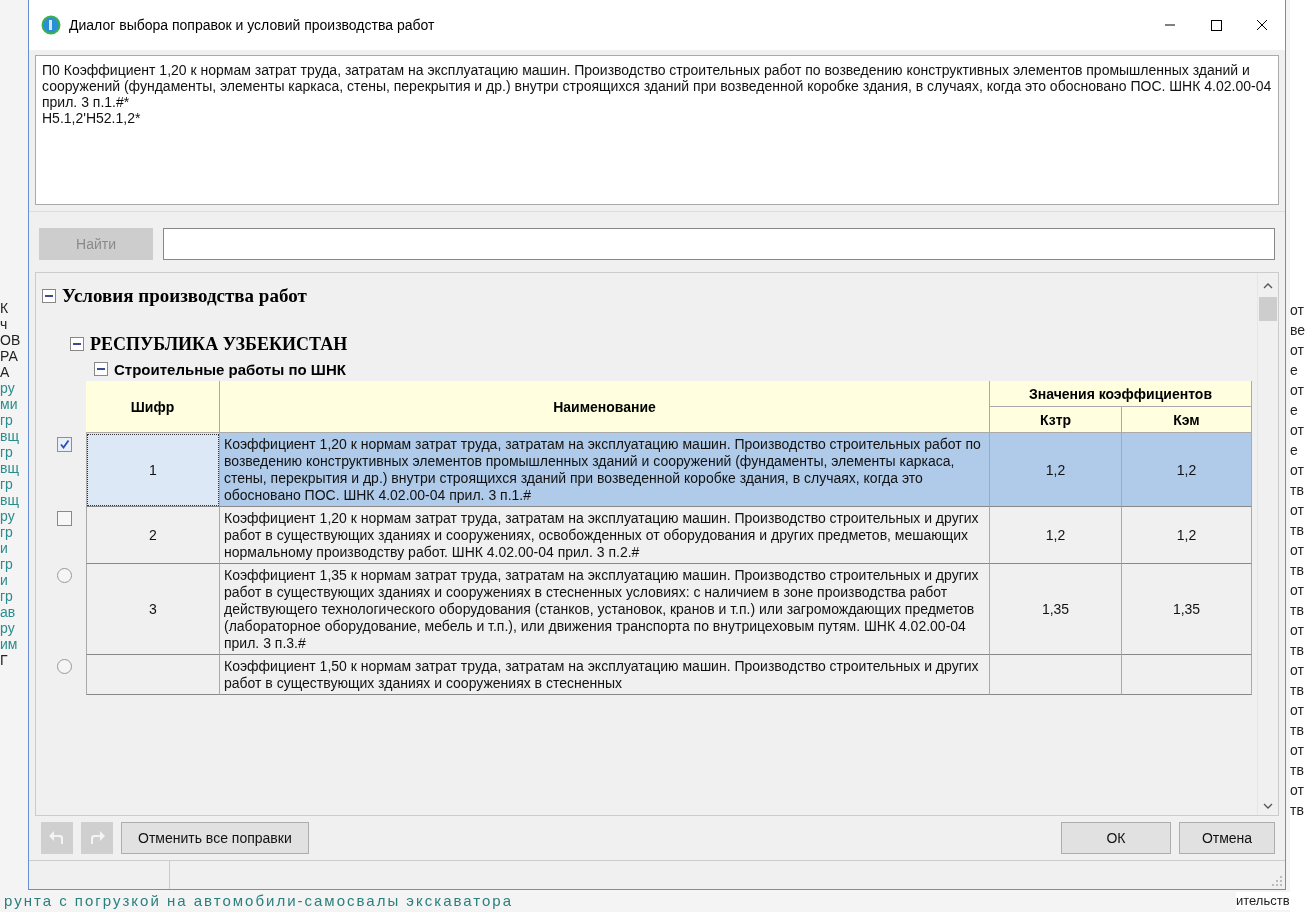  I want to click on background-text: ав, so click(8, 612).